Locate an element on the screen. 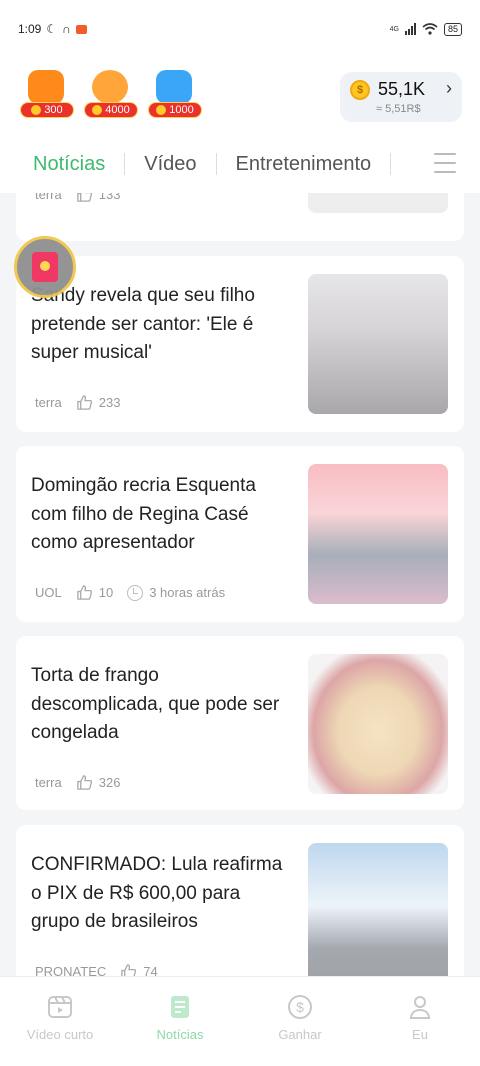  tv-reward-icon is located at coordinates (46, 87).